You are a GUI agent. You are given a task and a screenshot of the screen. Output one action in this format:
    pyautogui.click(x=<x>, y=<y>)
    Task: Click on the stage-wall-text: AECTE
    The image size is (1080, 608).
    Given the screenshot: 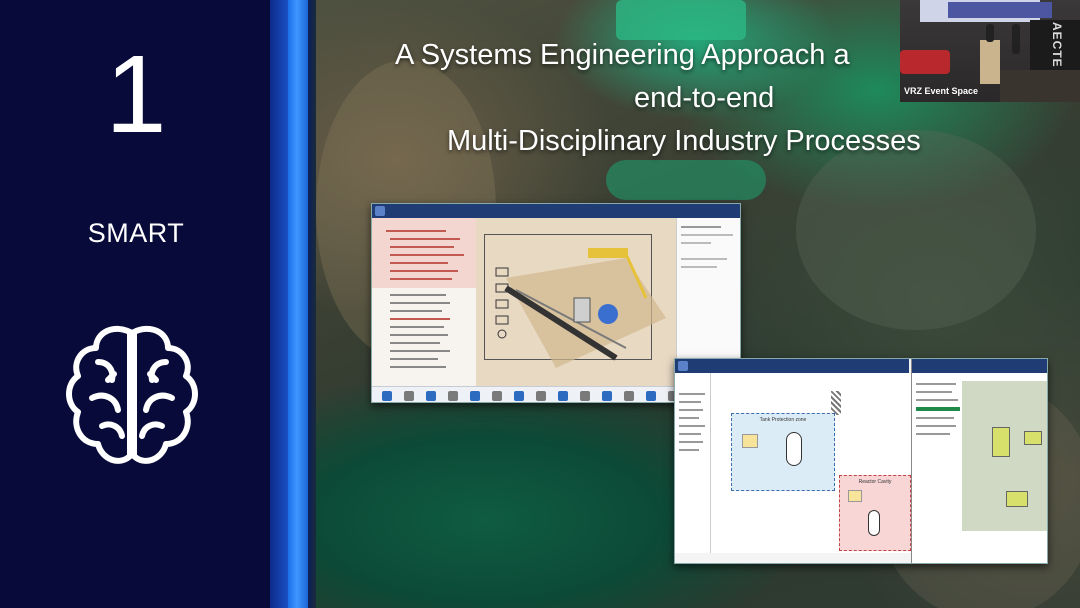 What is the action you would take?
    pyautogui.click(x=1057, y=45)
    